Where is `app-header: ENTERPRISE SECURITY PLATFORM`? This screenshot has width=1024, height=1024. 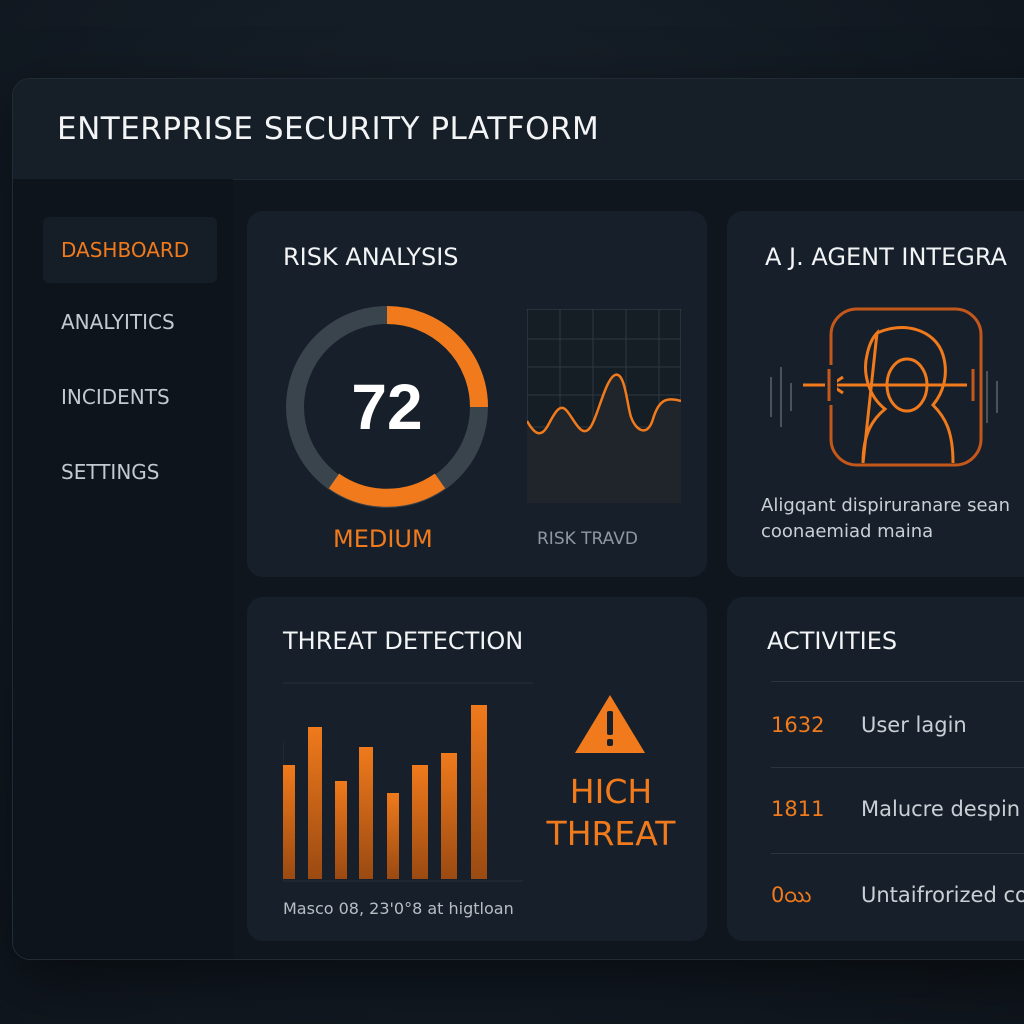
app-header: ENTERPRISE SECURITY PLATFORM is located at coordinates (518, 129).